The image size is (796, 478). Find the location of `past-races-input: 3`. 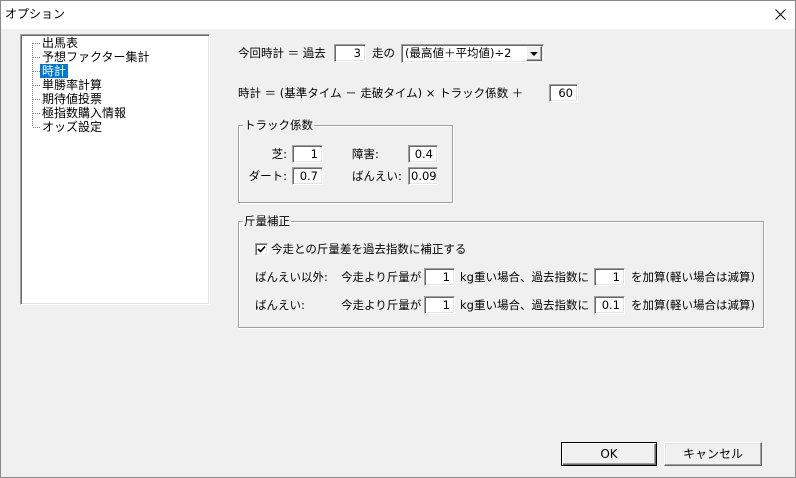

past-races-input: 3 is located at coordinates (350, 53).